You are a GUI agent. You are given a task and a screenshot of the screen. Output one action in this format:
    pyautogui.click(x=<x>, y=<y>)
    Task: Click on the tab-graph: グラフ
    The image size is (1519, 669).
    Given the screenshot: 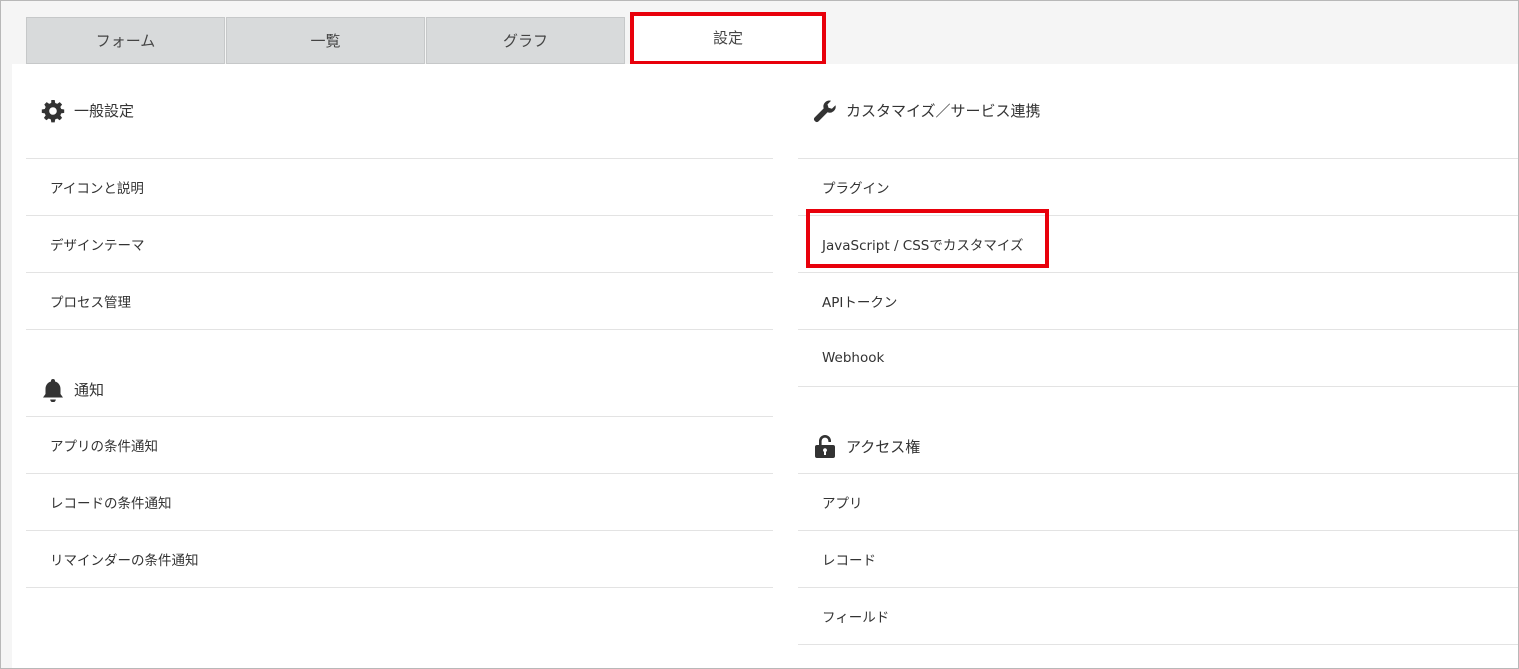 What is the action you would take?
    pyautogui.click(x=525, y=40)
    